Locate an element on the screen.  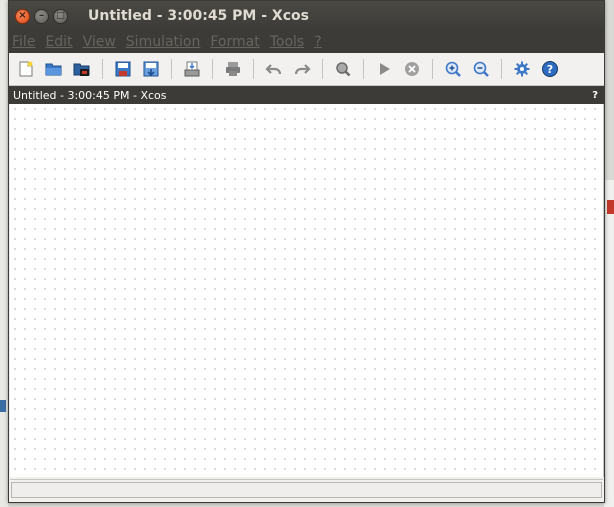
redo-icon is located at coordinates (302, 69).